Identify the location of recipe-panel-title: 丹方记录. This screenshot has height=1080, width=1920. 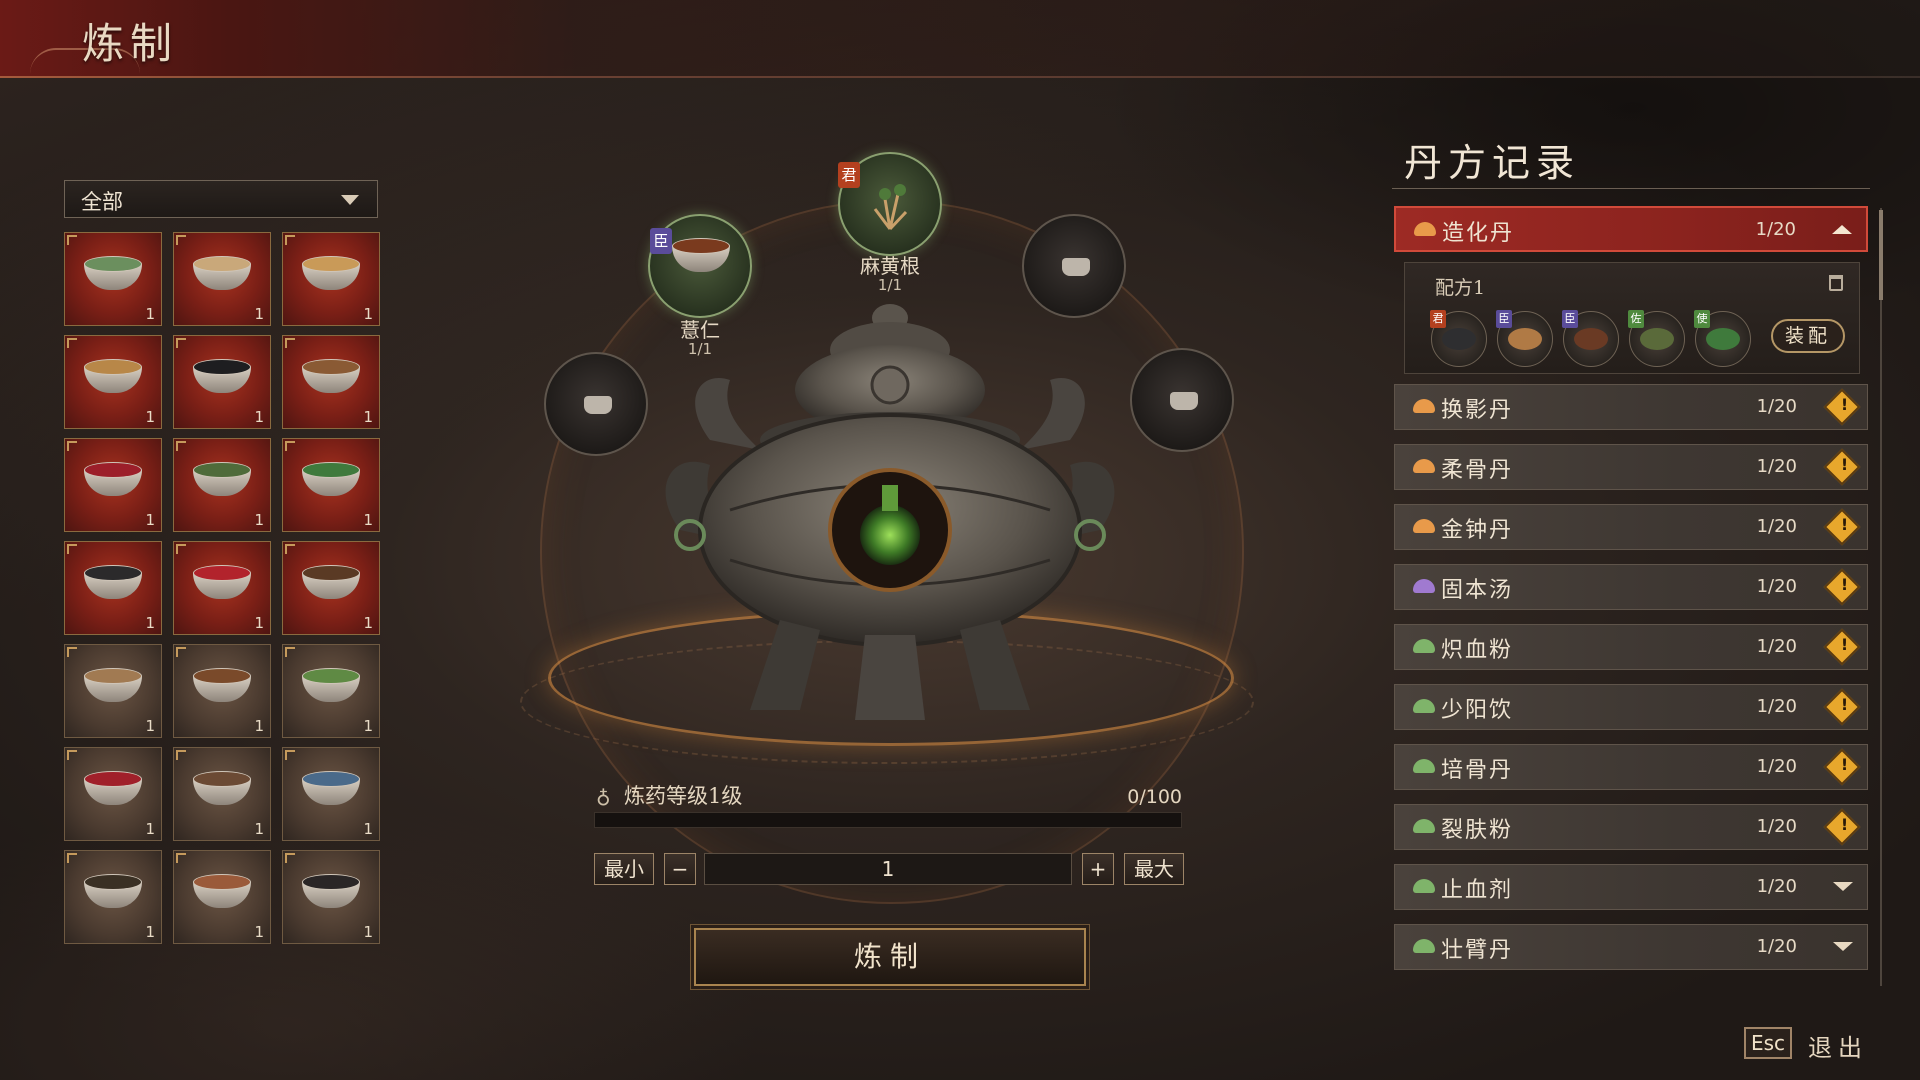
(1492, 163).